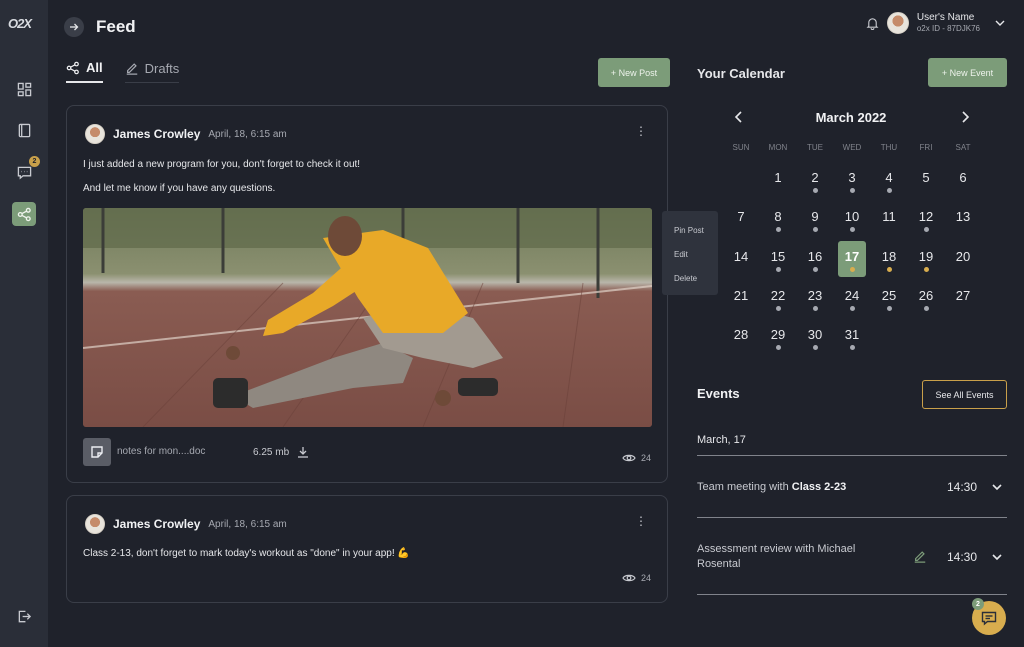 The height and width of the screenshot is (647, 1024). I want to click on chevron-left-icon, so click(738, 117).